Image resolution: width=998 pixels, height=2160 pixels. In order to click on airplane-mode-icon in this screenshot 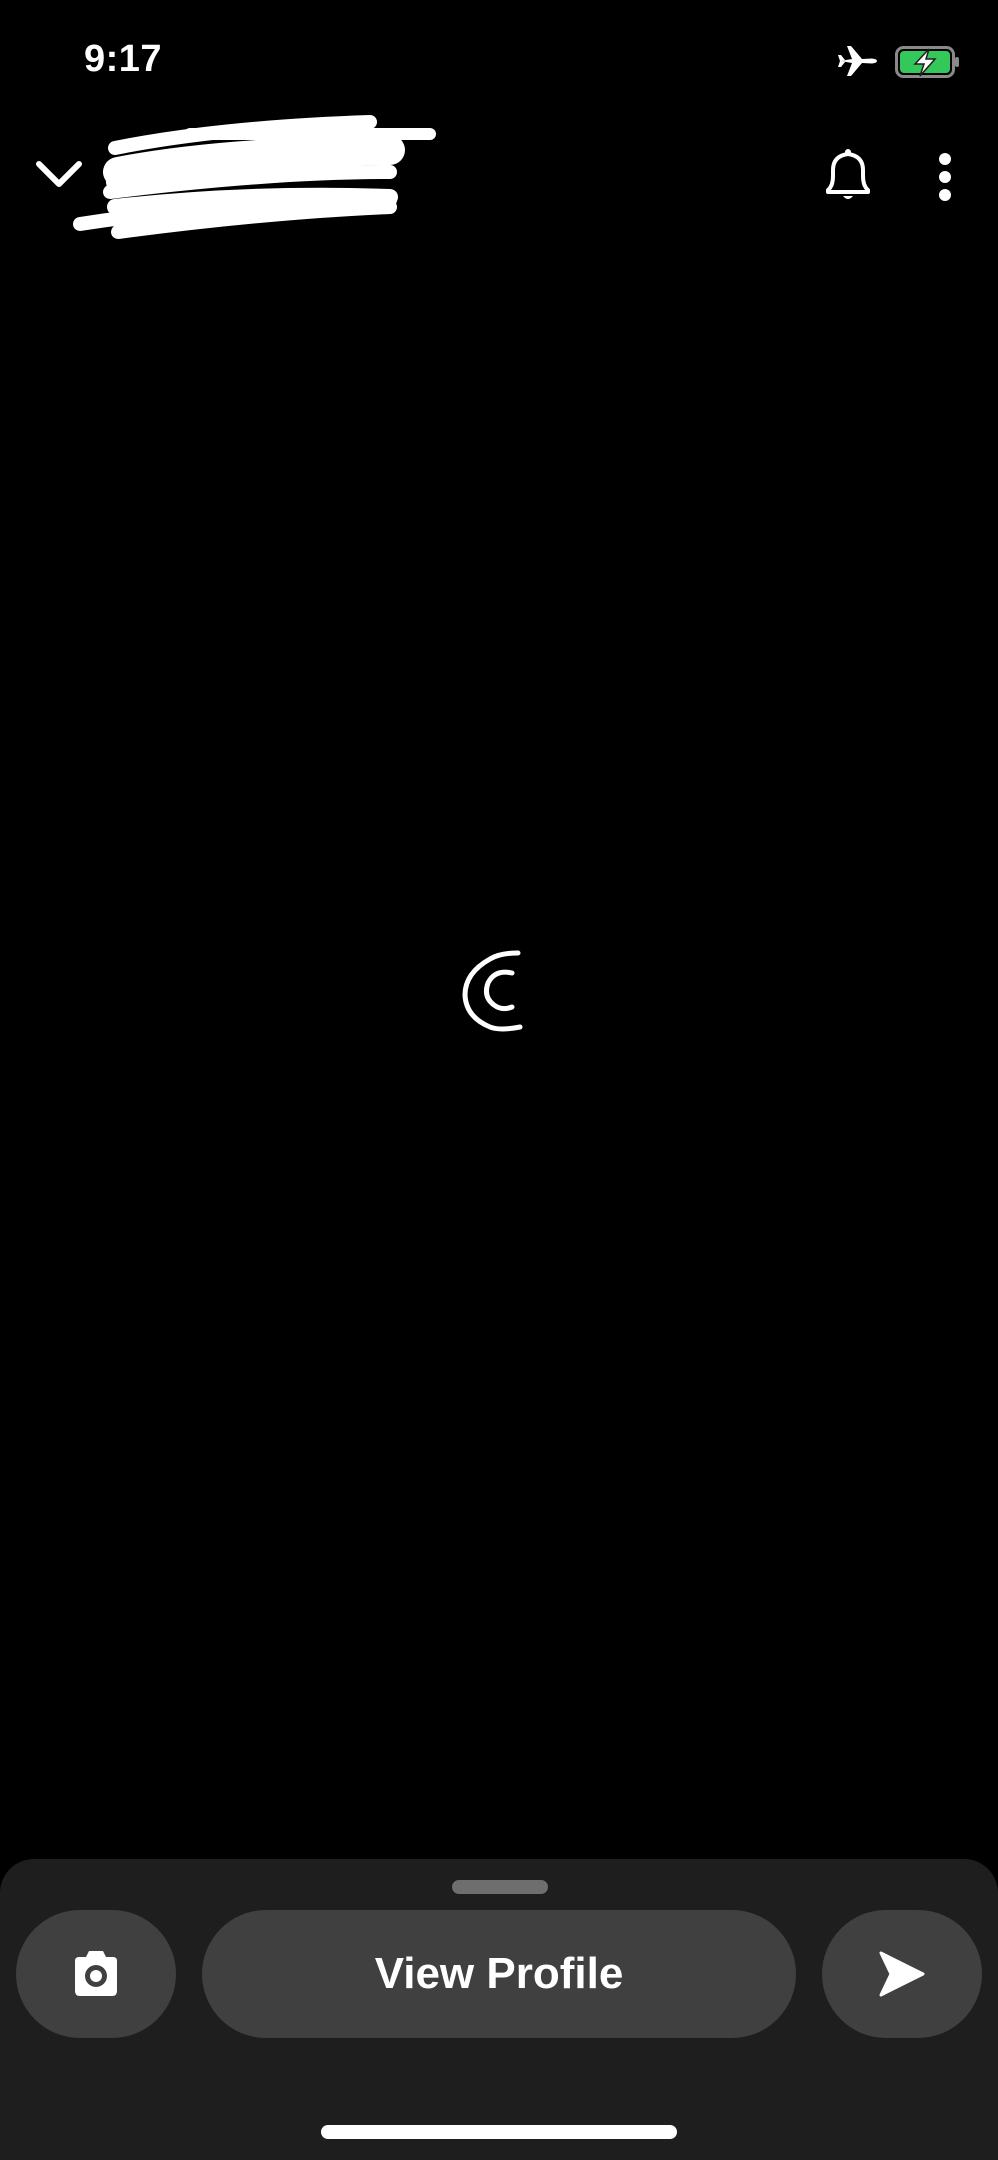, I will do `click(857, 61)`.